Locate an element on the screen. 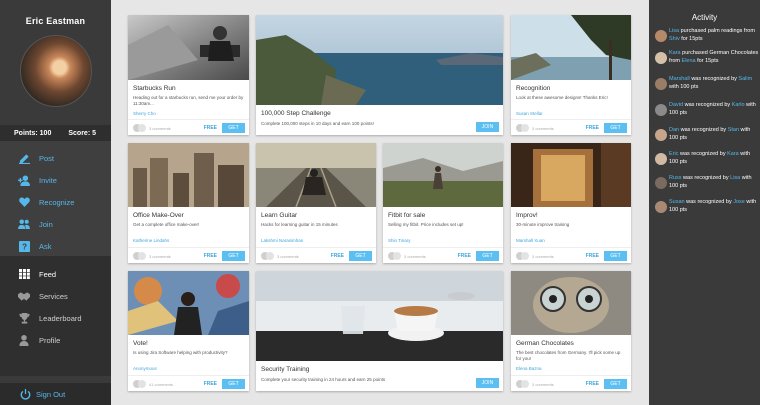 Image resolution: width=760 pixels, height=405 pixels. user-link: Salim is located at coordinates (745, 79).